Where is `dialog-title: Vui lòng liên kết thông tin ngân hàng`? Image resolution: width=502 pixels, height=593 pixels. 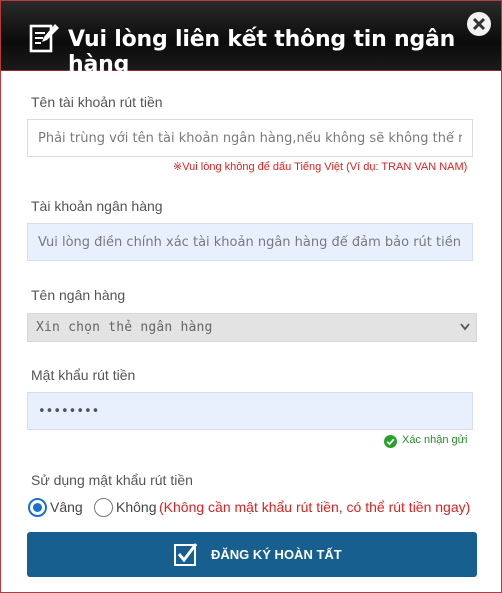 dialog-title: Vui lòng liên kết thông tin ngân hàng is located at coordinates (262, 52).